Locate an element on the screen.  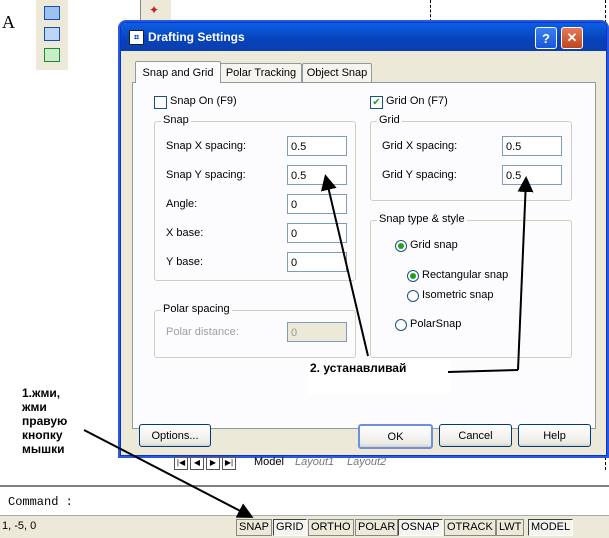
tab-snap-and-grid: Snap and Grid is located at coordinates (178, 72).